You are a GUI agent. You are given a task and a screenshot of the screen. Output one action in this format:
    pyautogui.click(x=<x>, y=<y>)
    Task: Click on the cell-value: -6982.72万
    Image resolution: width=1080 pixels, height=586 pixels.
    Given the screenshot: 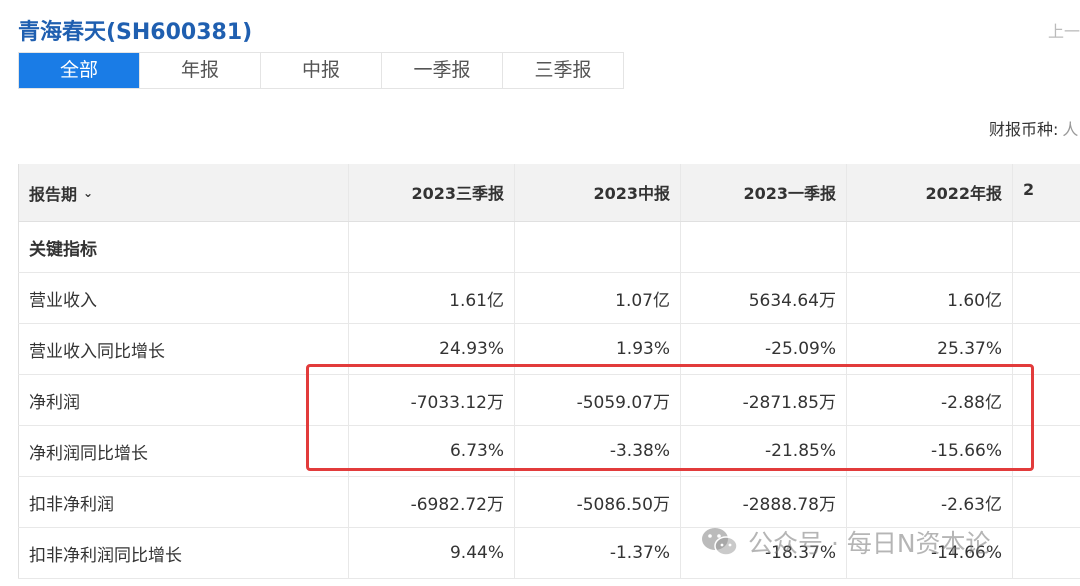 What is the action you would take?
    pyautogui.click(x=431, y=502)
    